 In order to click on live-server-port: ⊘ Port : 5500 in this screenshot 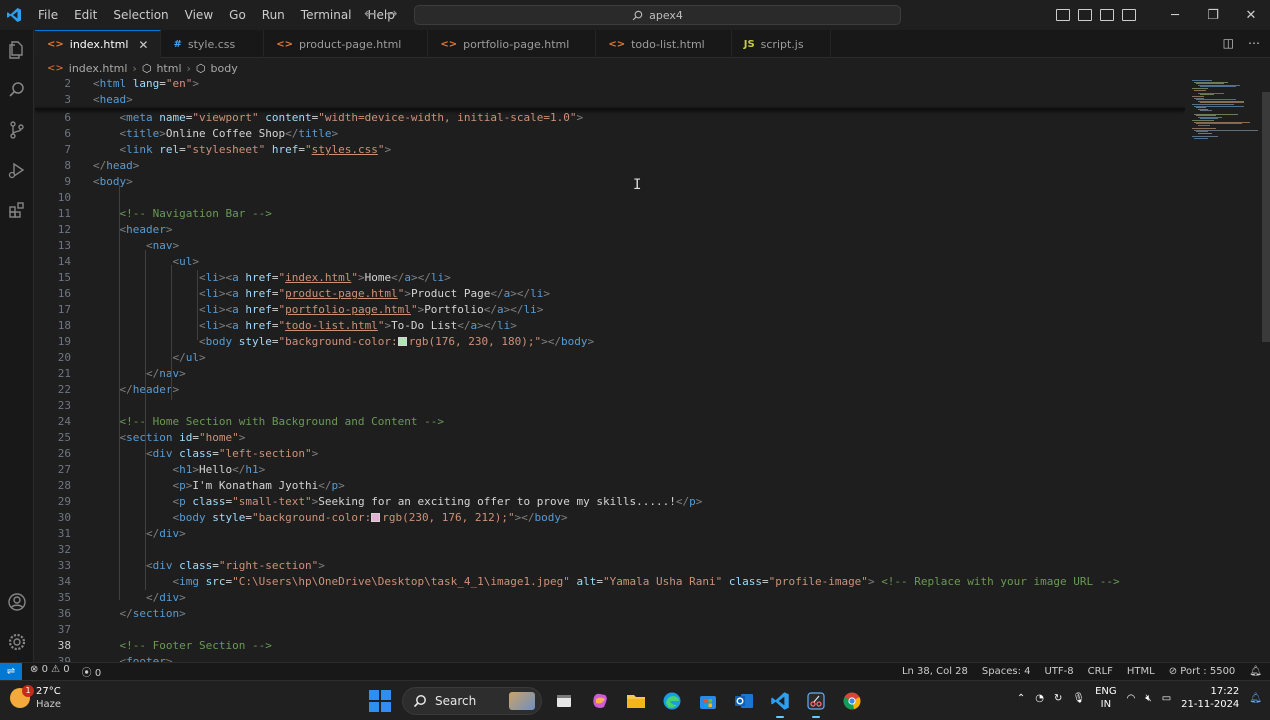, I will do `click(1202, 671)`.